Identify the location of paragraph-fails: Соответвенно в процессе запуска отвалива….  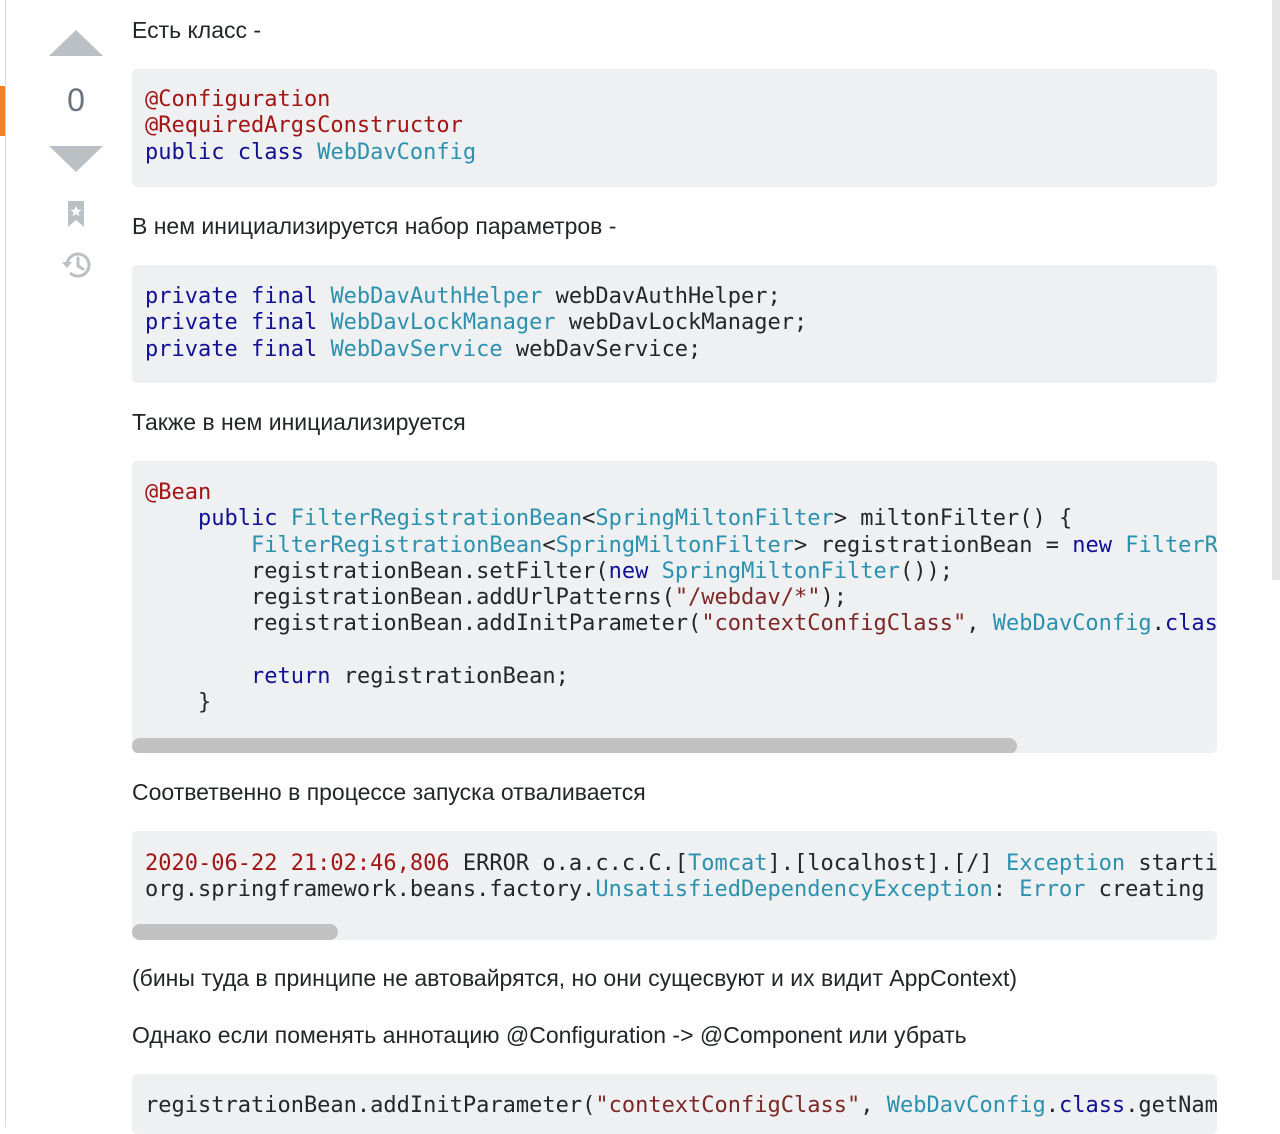
(389, 792).